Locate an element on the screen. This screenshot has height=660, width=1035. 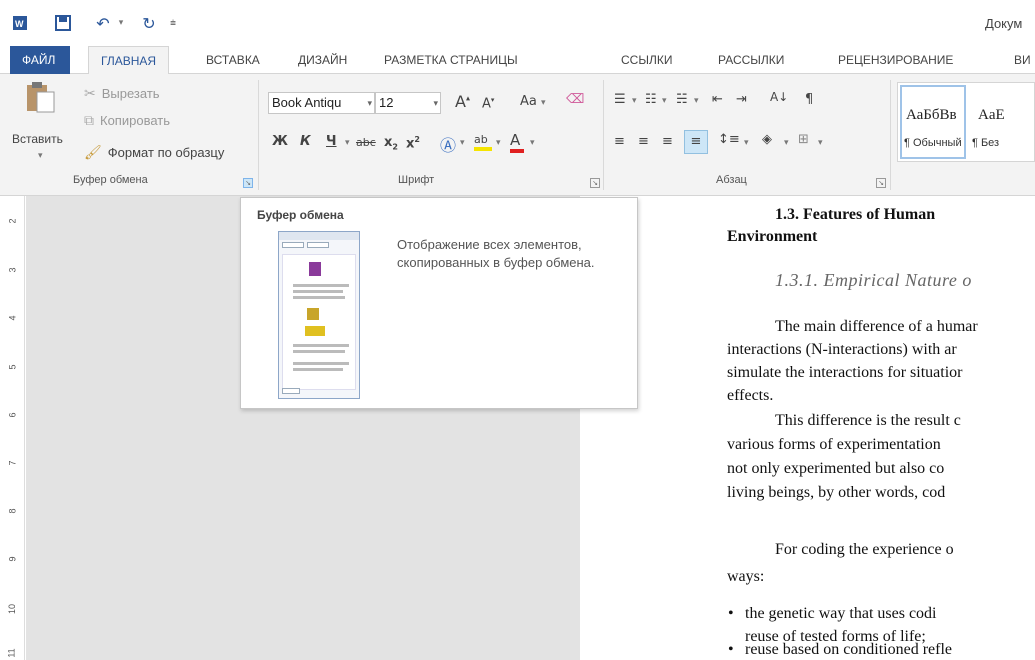
increase-indent-icon: ⇥ is located at coordinates (741, 99).